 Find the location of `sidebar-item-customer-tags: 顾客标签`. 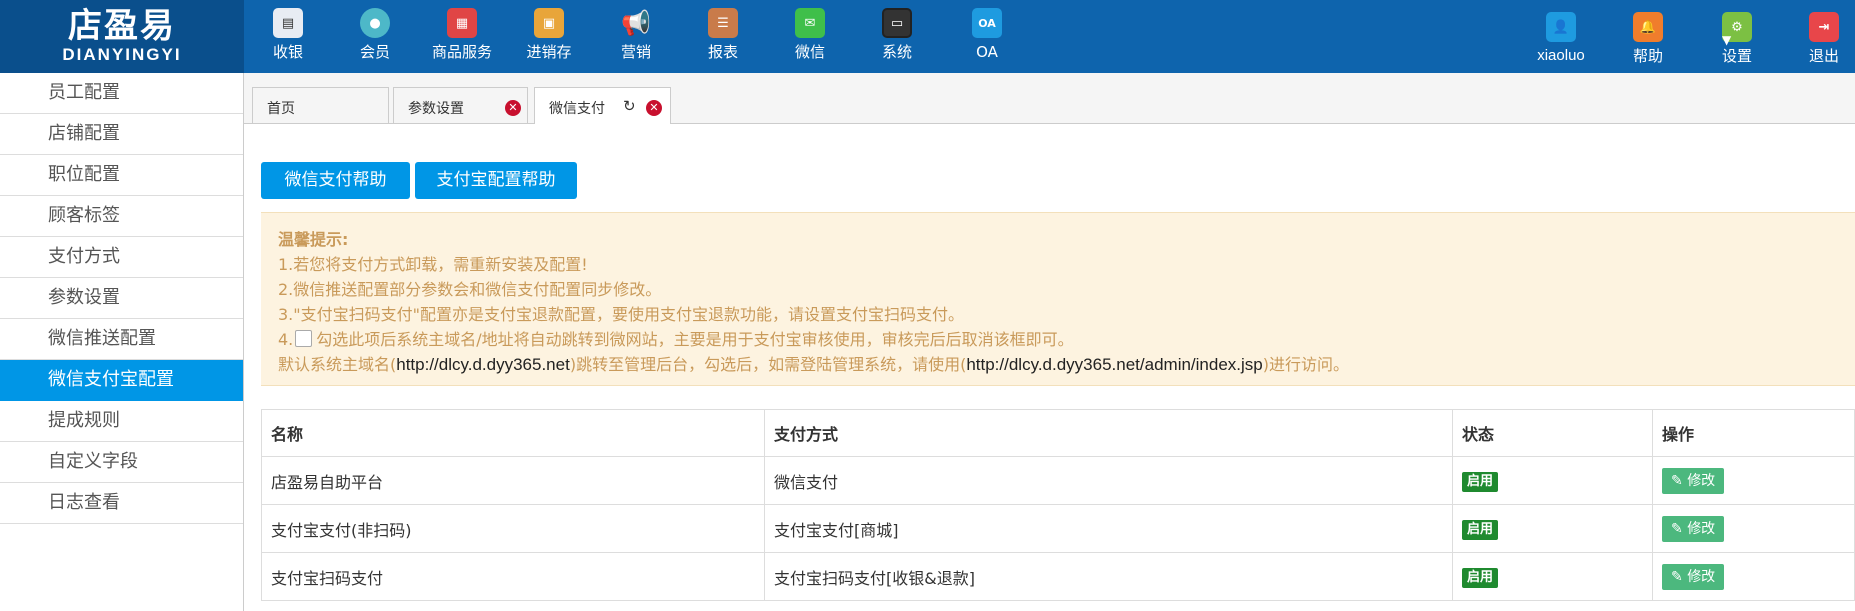

sidebar-item-customer-tags: 顾客标签 is located at coordinates (121, 216).